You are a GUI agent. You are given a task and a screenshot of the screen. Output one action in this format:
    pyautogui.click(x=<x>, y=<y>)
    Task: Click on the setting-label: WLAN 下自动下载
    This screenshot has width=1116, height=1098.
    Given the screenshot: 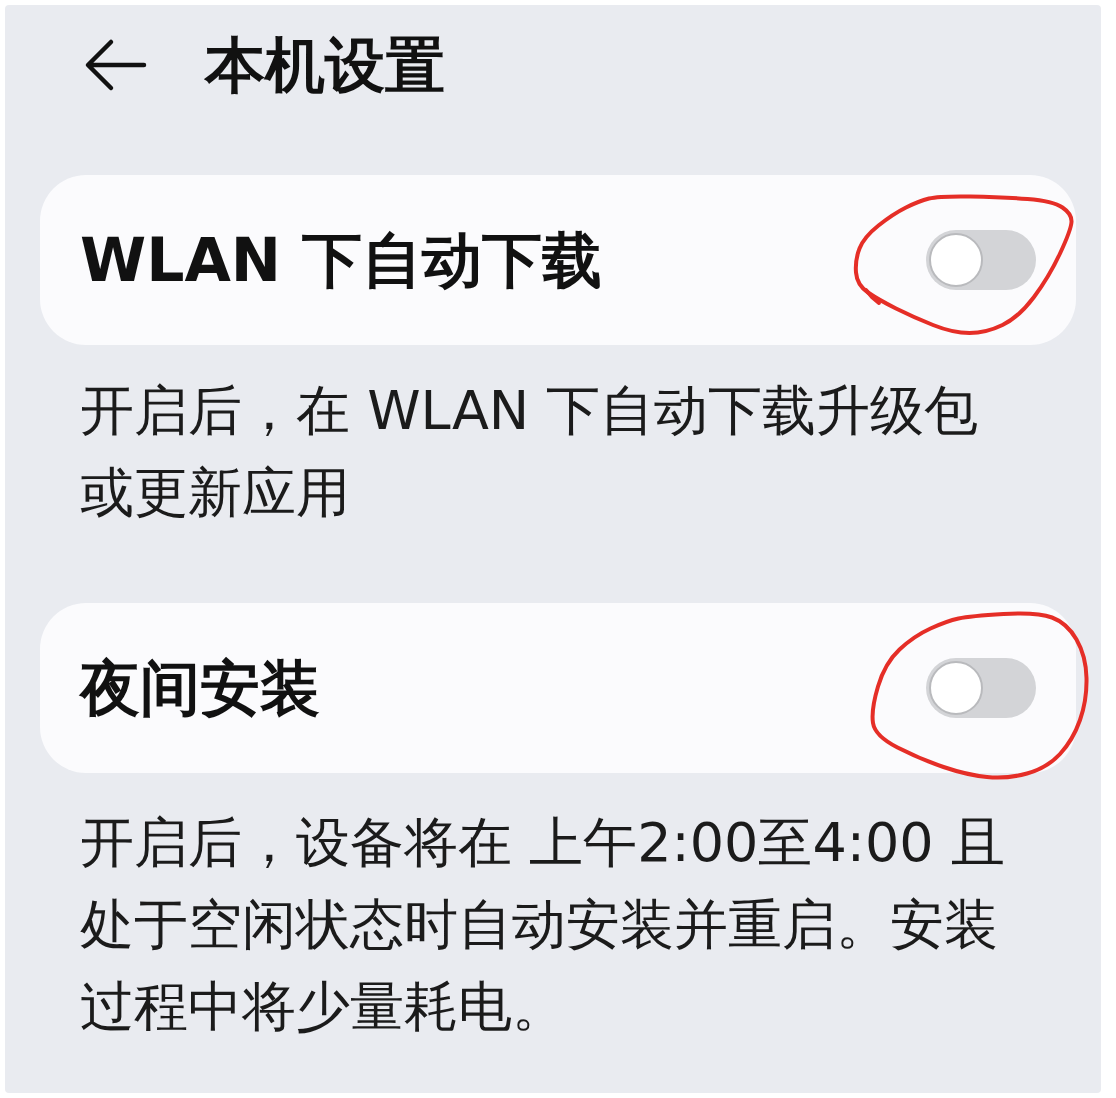 What is the action you would take?
    pyautogui.click(x=341, y=260)
    